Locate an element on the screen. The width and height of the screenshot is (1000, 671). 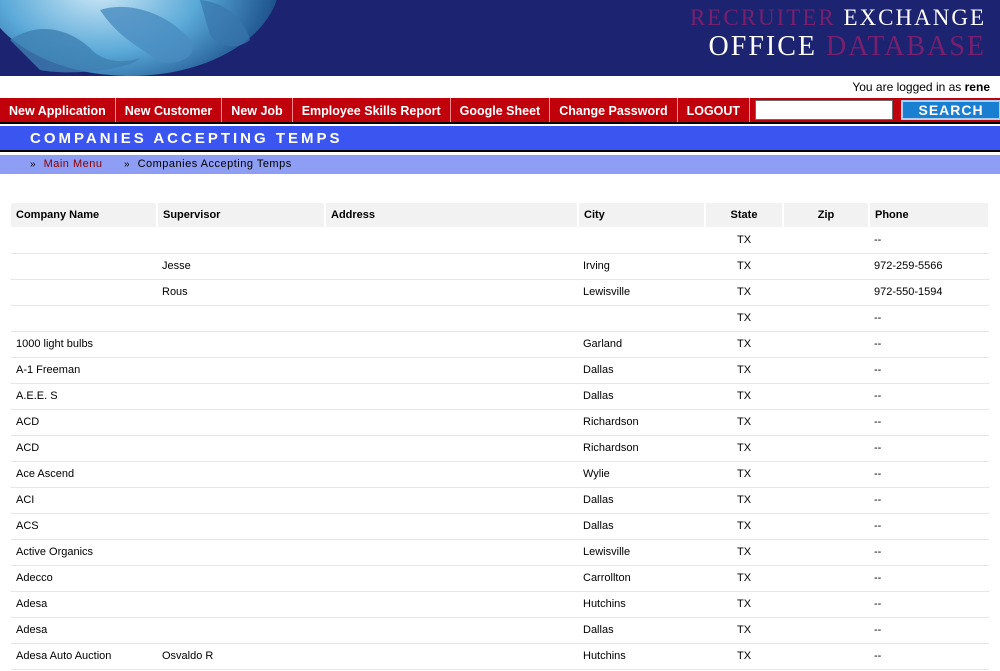
nav-new-job: New Job is located at coordinates (257, 110).